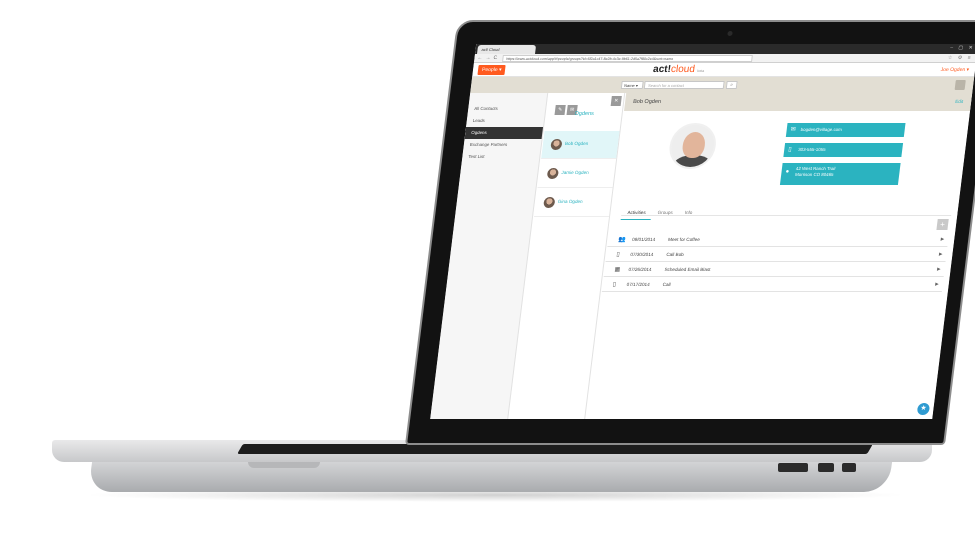  What do you see at coordinates (778, 240) in the screenshot?
I see `table-row: 👥 08/01/2014 Meet for Coffee ▸` at bounding box center [778, 240].